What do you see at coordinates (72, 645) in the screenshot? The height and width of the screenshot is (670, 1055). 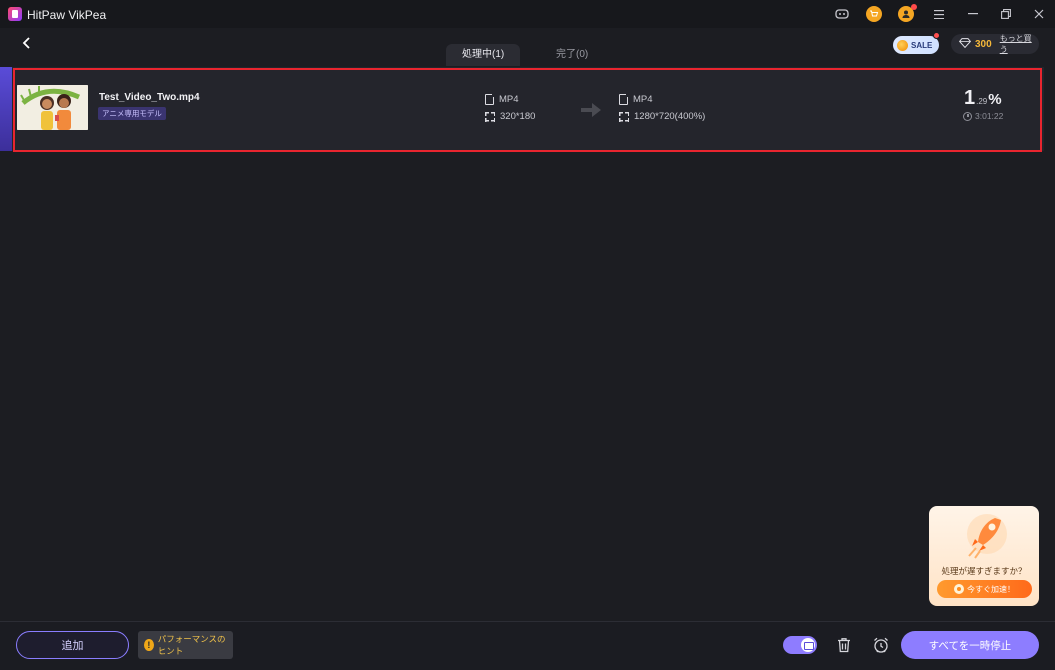 I see `add-button: 追加` at bounding box center [72, 645].